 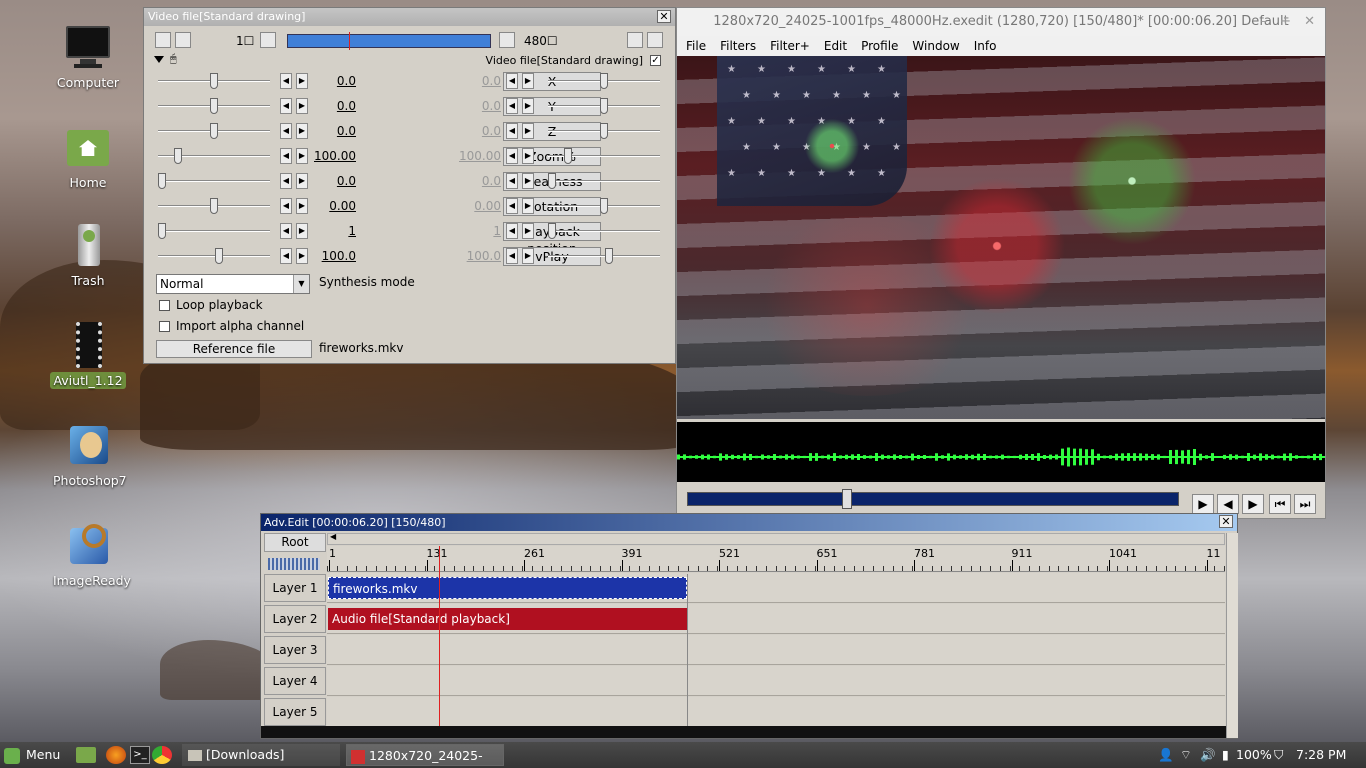 What do you see at coordinates (1253, 504) in the screenshot?
I see `next-frame-icon: ▶` at bounding box center [1253, 504].